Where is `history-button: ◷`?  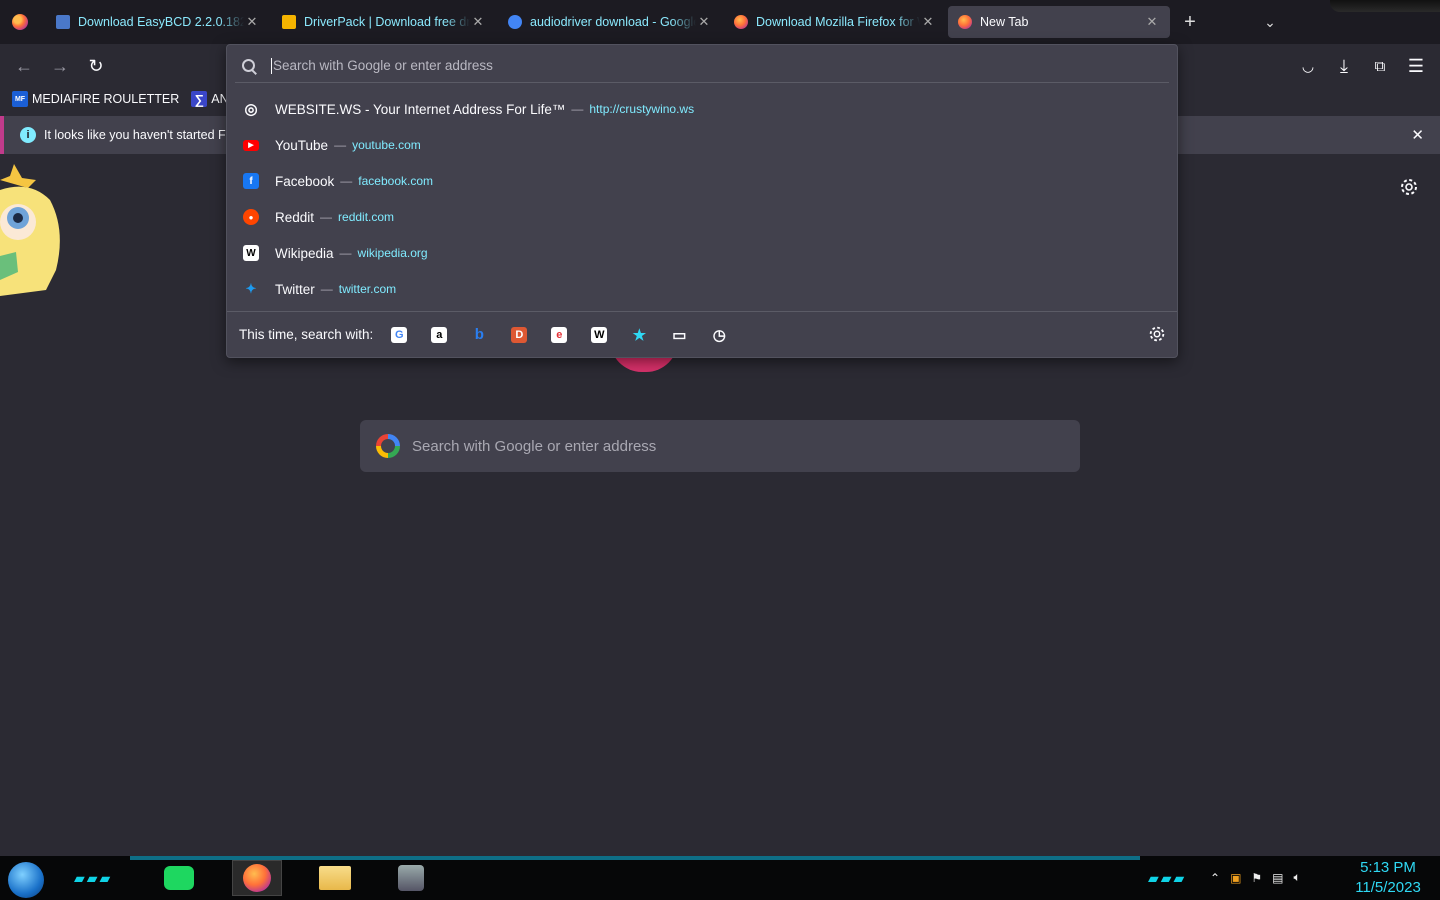 history-button: ◷ is located at coordinates (719, 335).